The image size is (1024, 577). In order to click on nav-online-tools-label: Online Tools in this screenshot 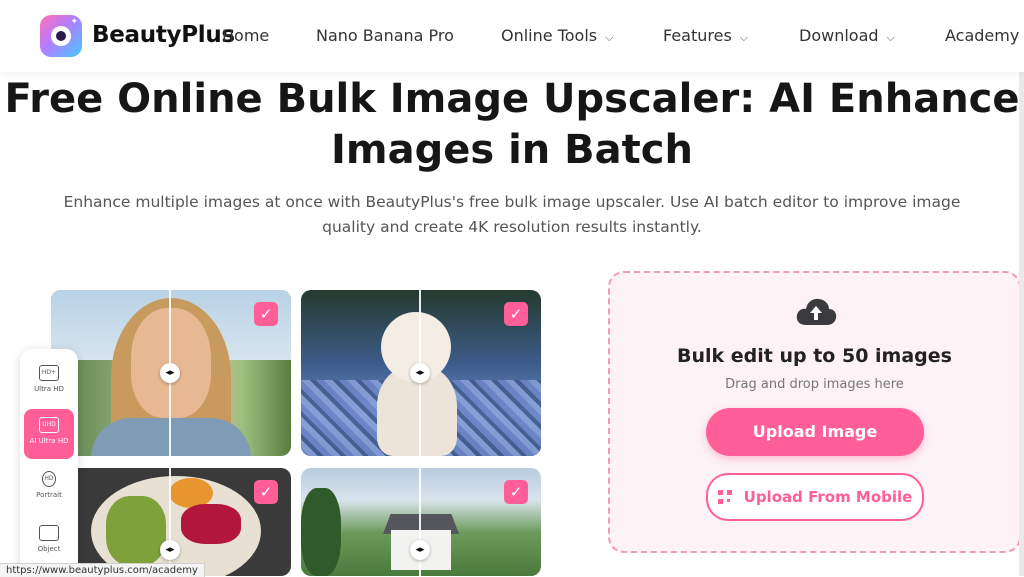, I will do `click(549, 35)`.